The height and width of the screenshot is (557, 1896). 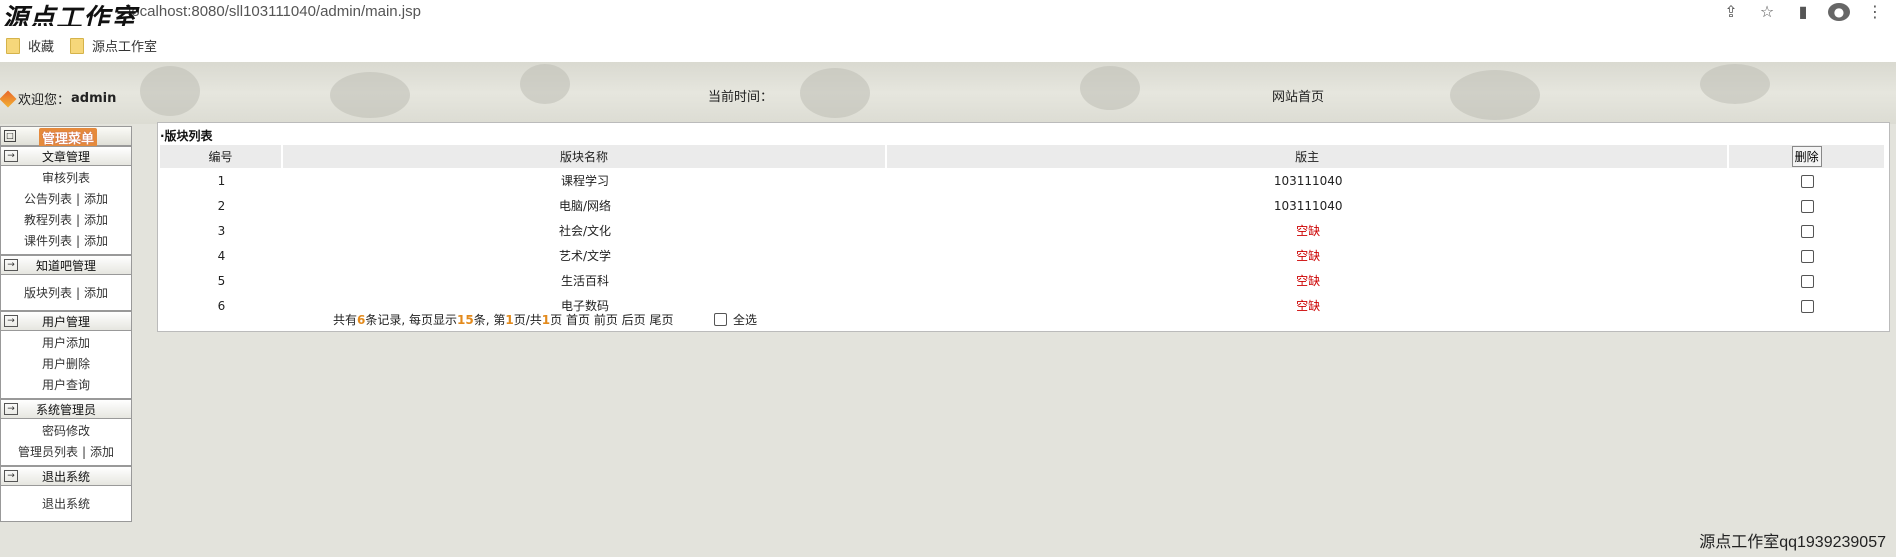 What do you see at coordinates (94, 98) in the screenshot?
I see `username: admin` at bounding box center [94, 98].